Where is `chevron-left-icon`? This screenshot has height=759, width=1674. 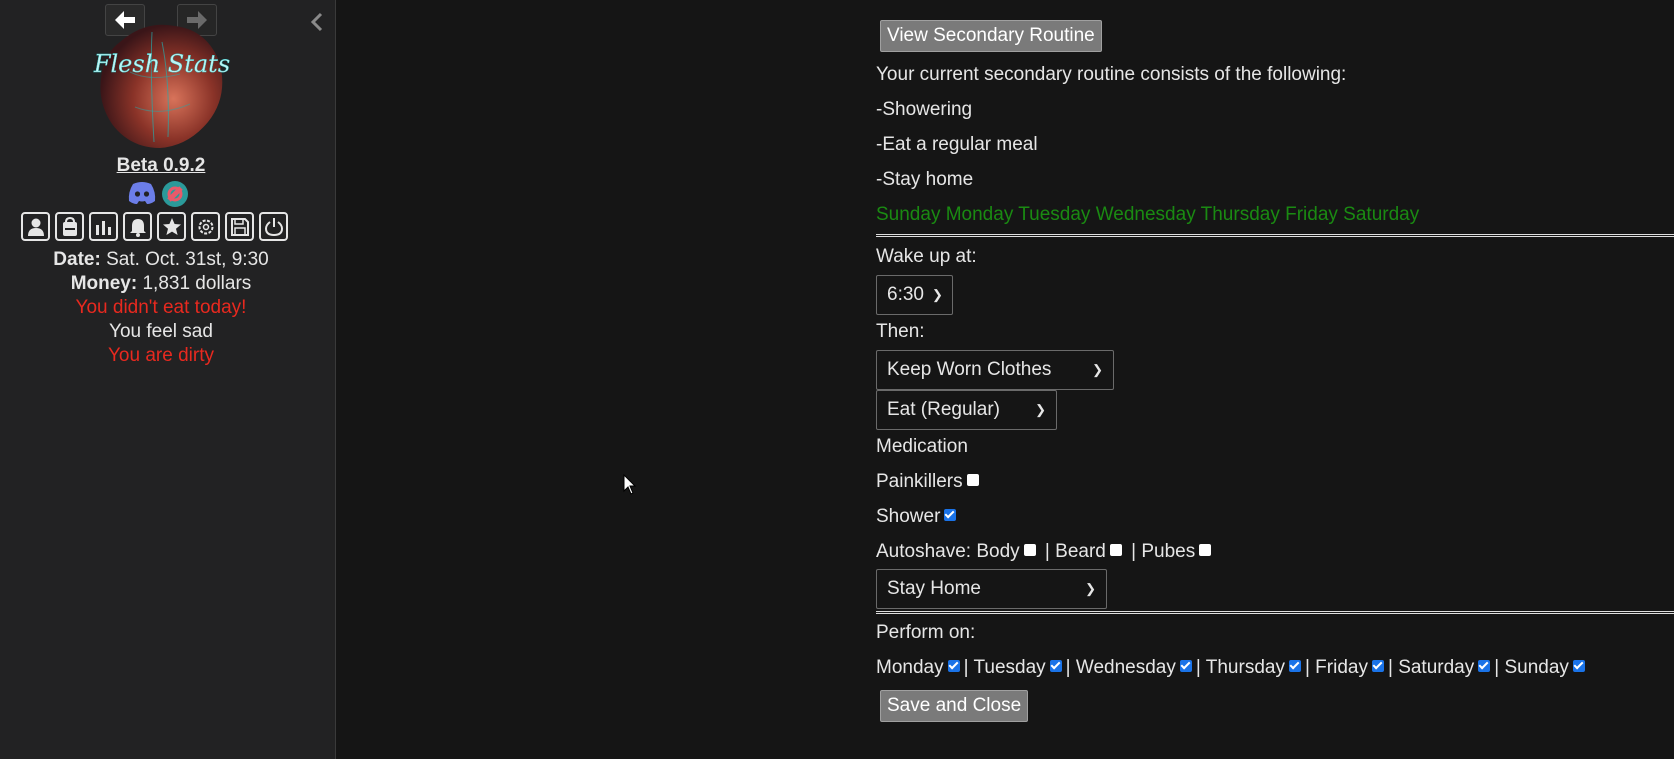
chevron-left-icon is located at coordinates (316, 22).